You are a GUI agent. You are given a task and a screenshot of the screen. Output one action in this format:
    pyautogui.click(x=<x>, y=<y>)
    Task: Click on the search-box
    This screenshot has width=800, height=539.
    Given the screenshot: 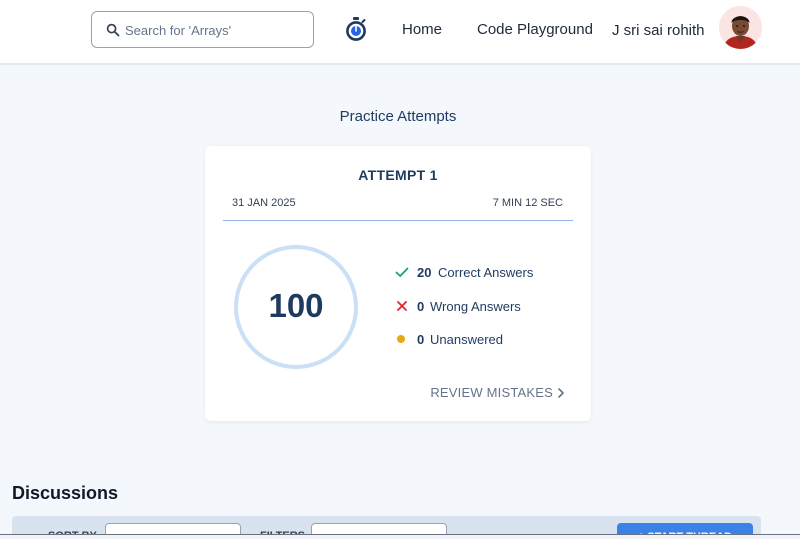 What is the action you would take?
    pyautogui.click(x=202, y=29)
    